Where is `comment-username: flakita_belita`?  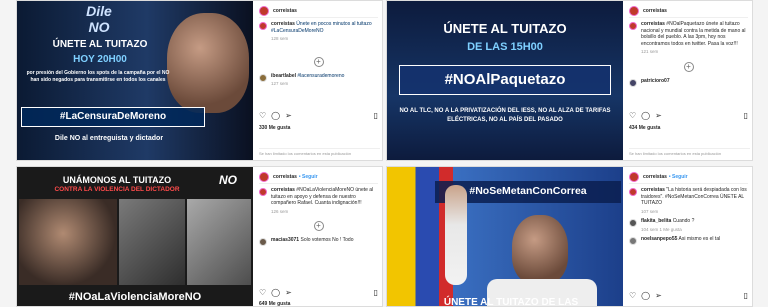 comment-username: flakita_belita is located at coordinates (656, 221).